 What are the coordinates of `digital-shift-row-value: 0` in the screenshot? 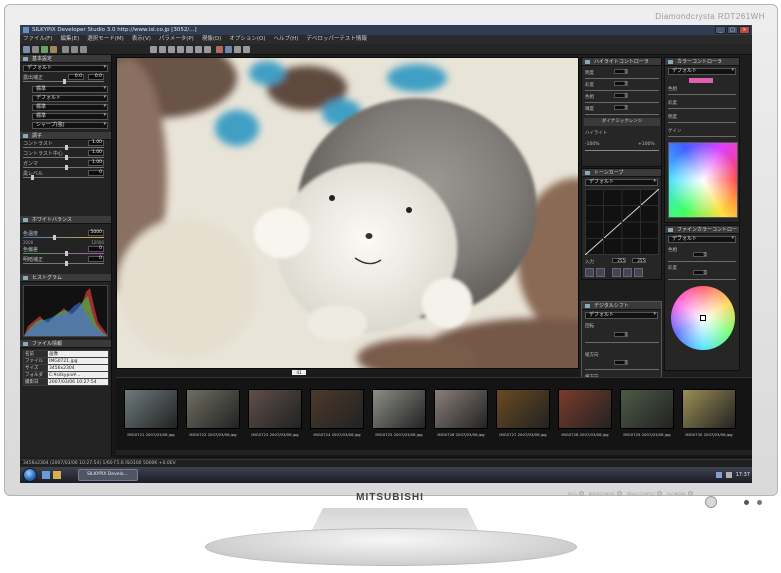 It's located at (621, 362).